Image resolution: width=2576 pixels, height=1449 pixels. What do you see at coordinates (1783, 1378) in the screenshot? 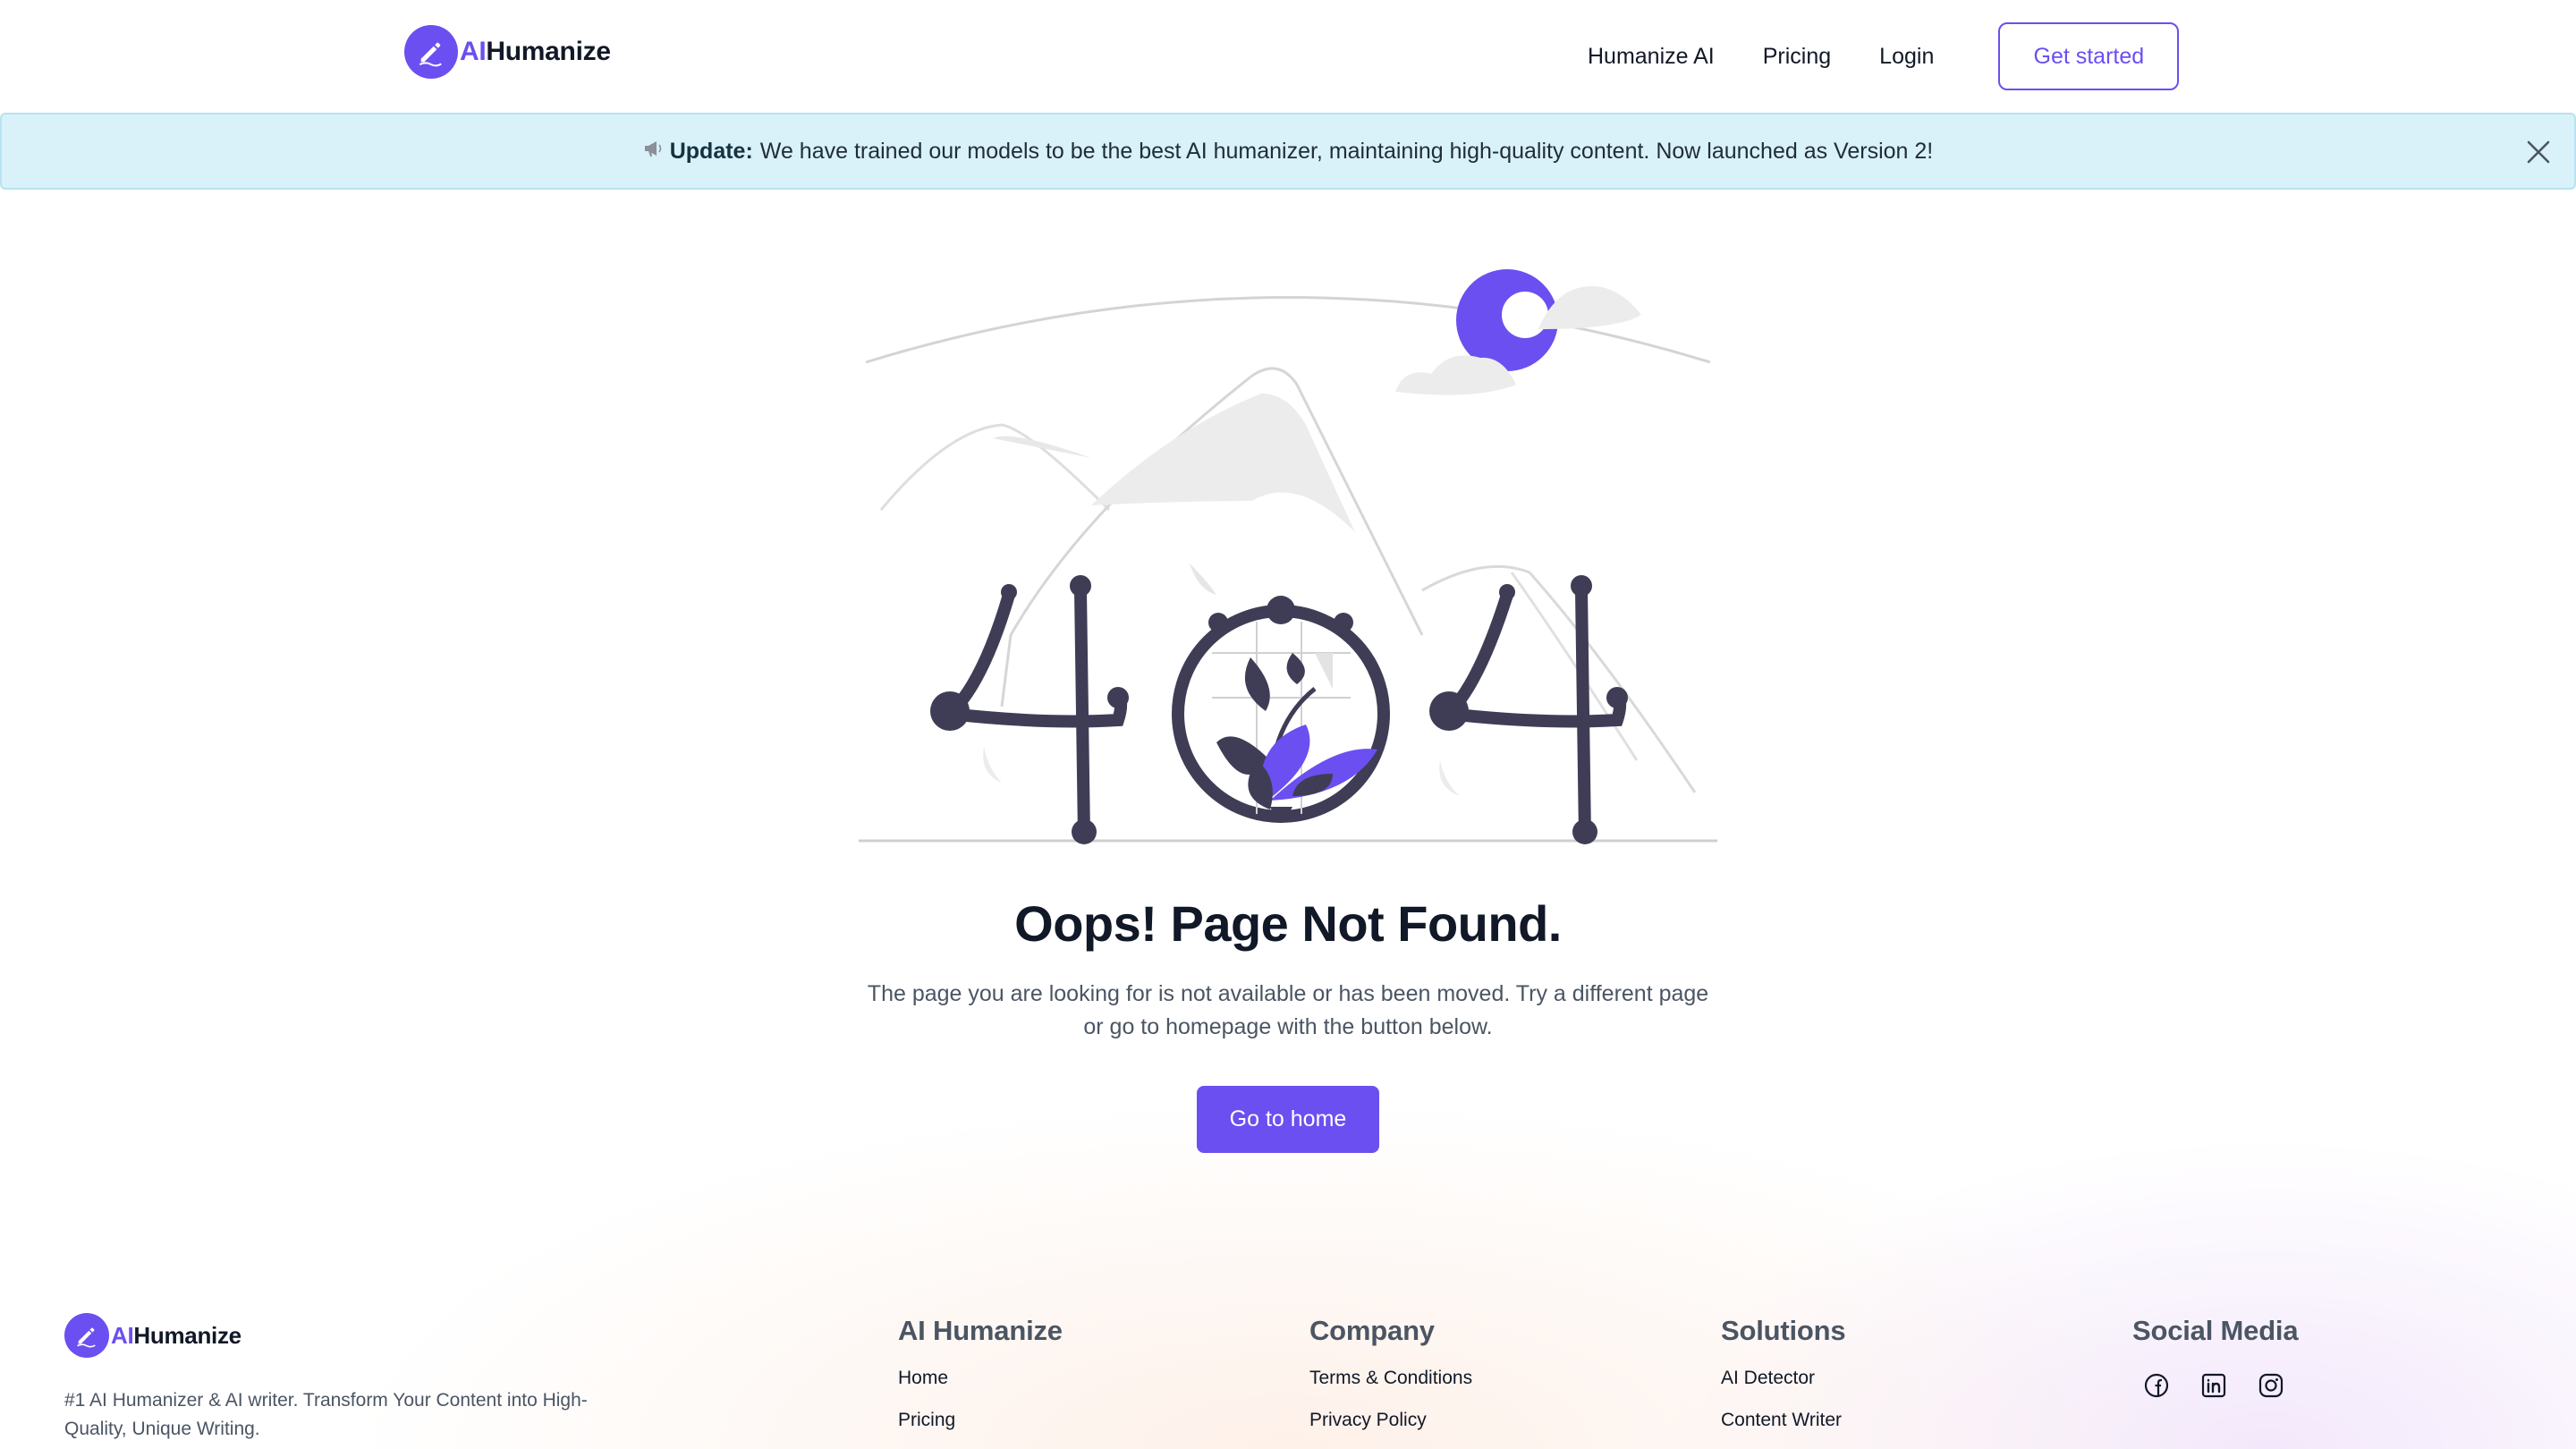
I see `footer-link-ai-detector: AI Detector` at bounding box center [1783, 1378].